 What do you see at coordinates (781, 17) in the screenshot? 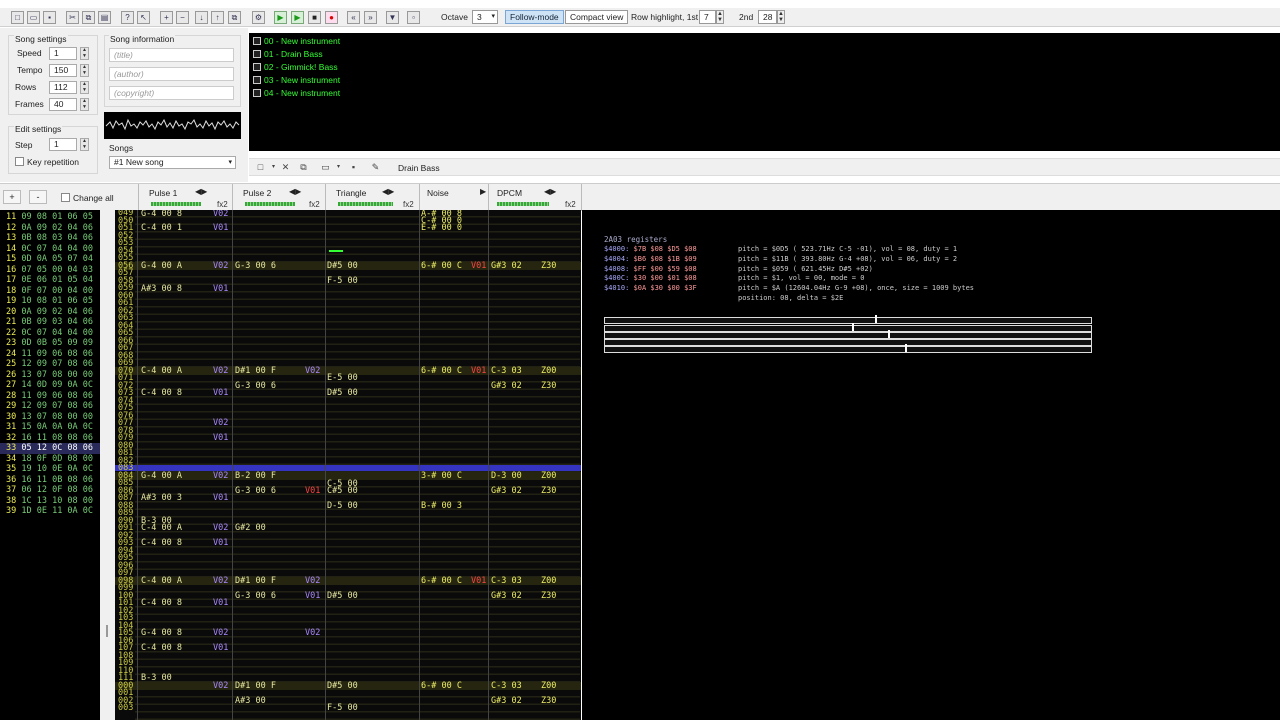
I see `row-highlight-2nd-spinner: ▲ ▼` at bounding box center [781, 17].